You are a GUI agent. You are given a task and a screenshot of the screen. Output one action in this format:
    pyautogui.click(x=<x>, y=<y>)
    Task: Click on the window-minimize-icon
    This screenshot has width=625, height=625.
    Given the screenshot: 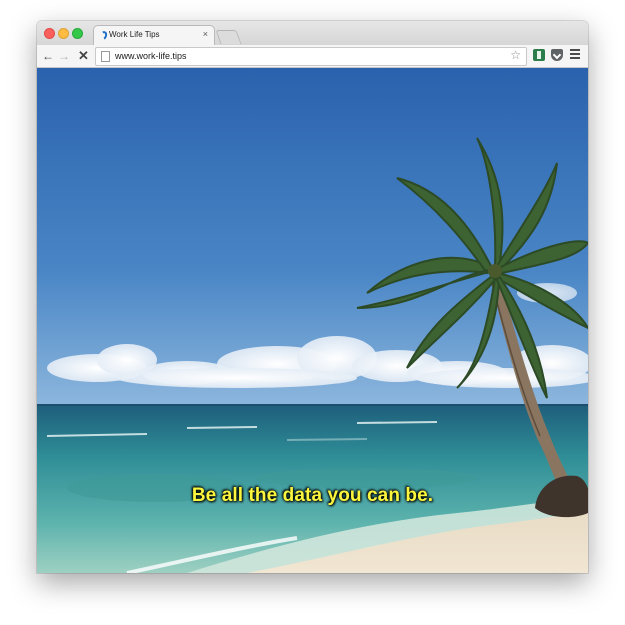 What is the action you would take?
    pyautogui.click(x=63, y=33)
    